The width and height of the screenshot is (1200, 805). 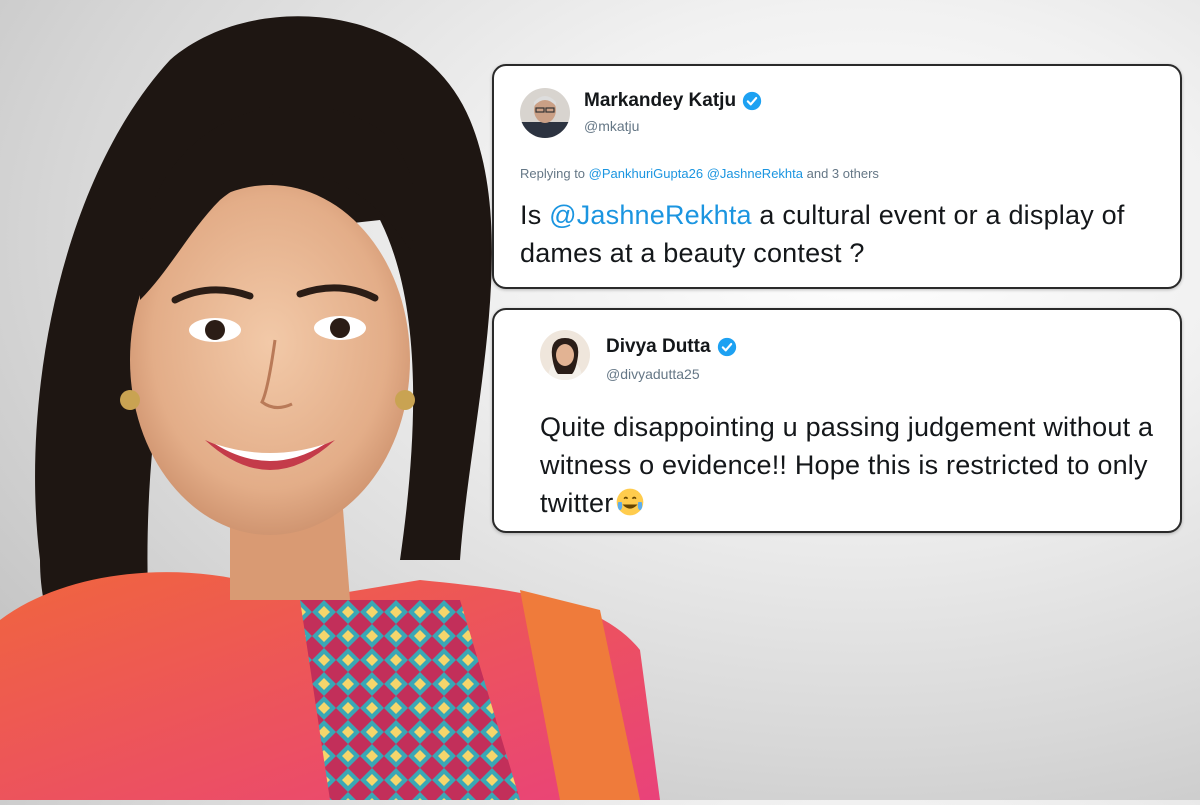 What do you see at coordinates (650, 215) in the screenshot?
I see `mention-link: @JashneRekhta` at bounding box center [650, 215].